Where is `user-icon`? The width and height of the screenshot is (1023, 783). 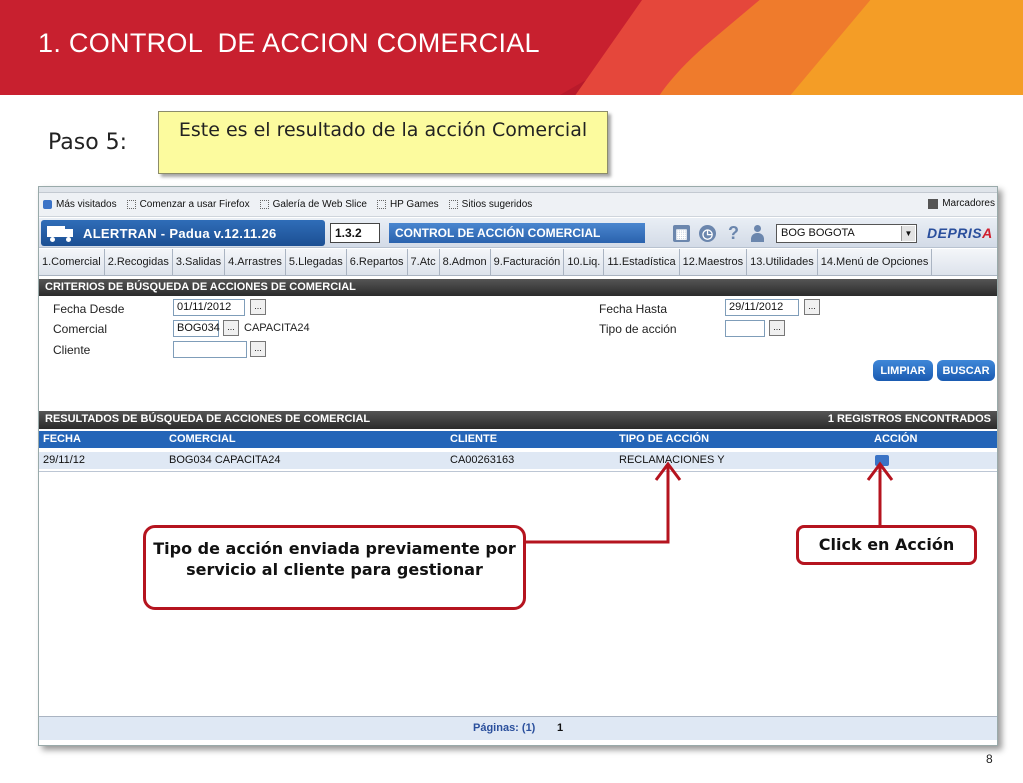
user-icon is located at coordinates (757, 233).